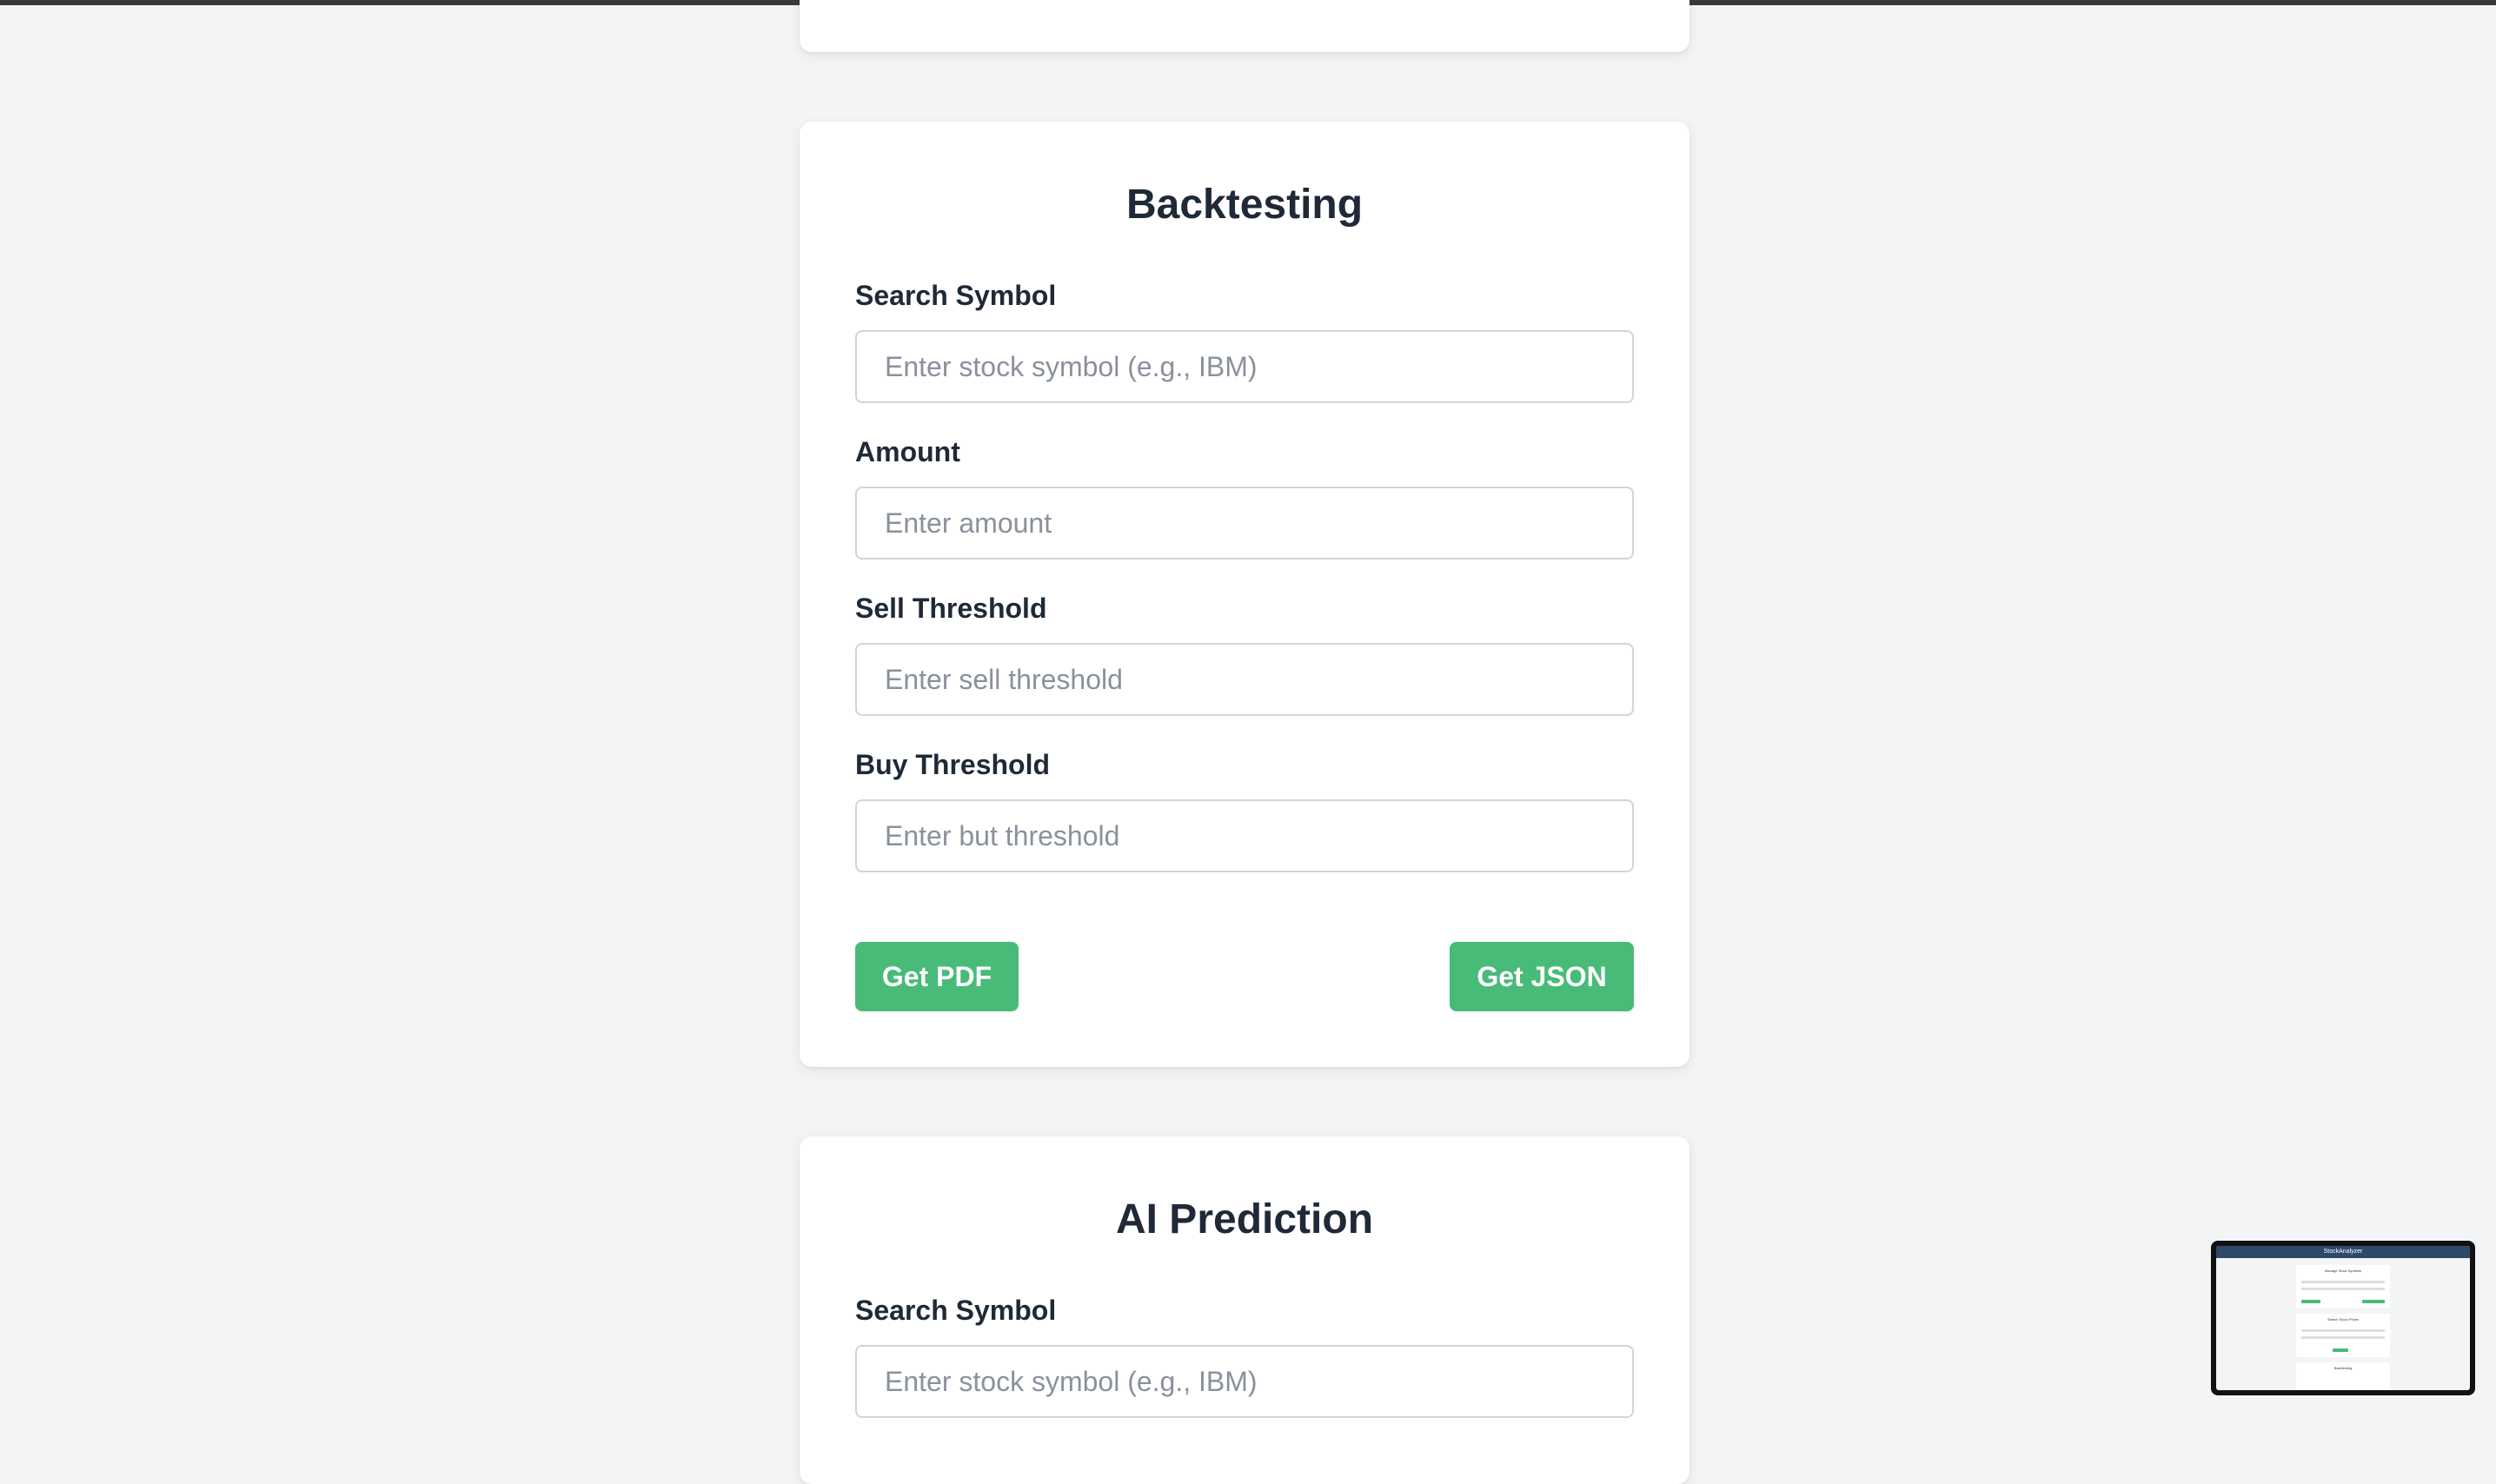 This screenshot has height=1484, width=2496. I want to click on minimap-card-title: Search Stock Prices, so click(2343, 1319).